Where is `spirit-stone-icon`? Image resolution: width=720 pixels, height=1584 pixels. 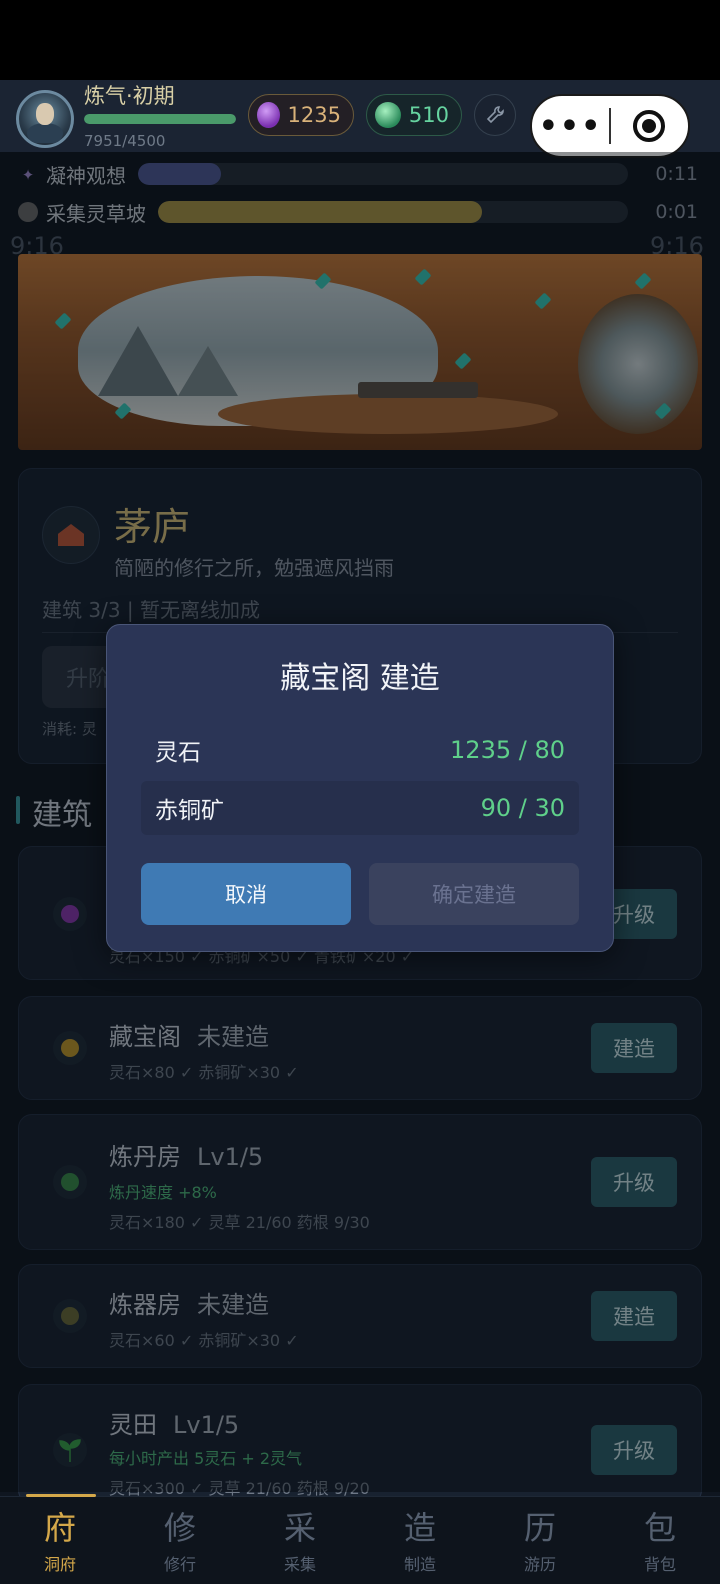
spirit-stone-icon is located at coordinates (268, 115).